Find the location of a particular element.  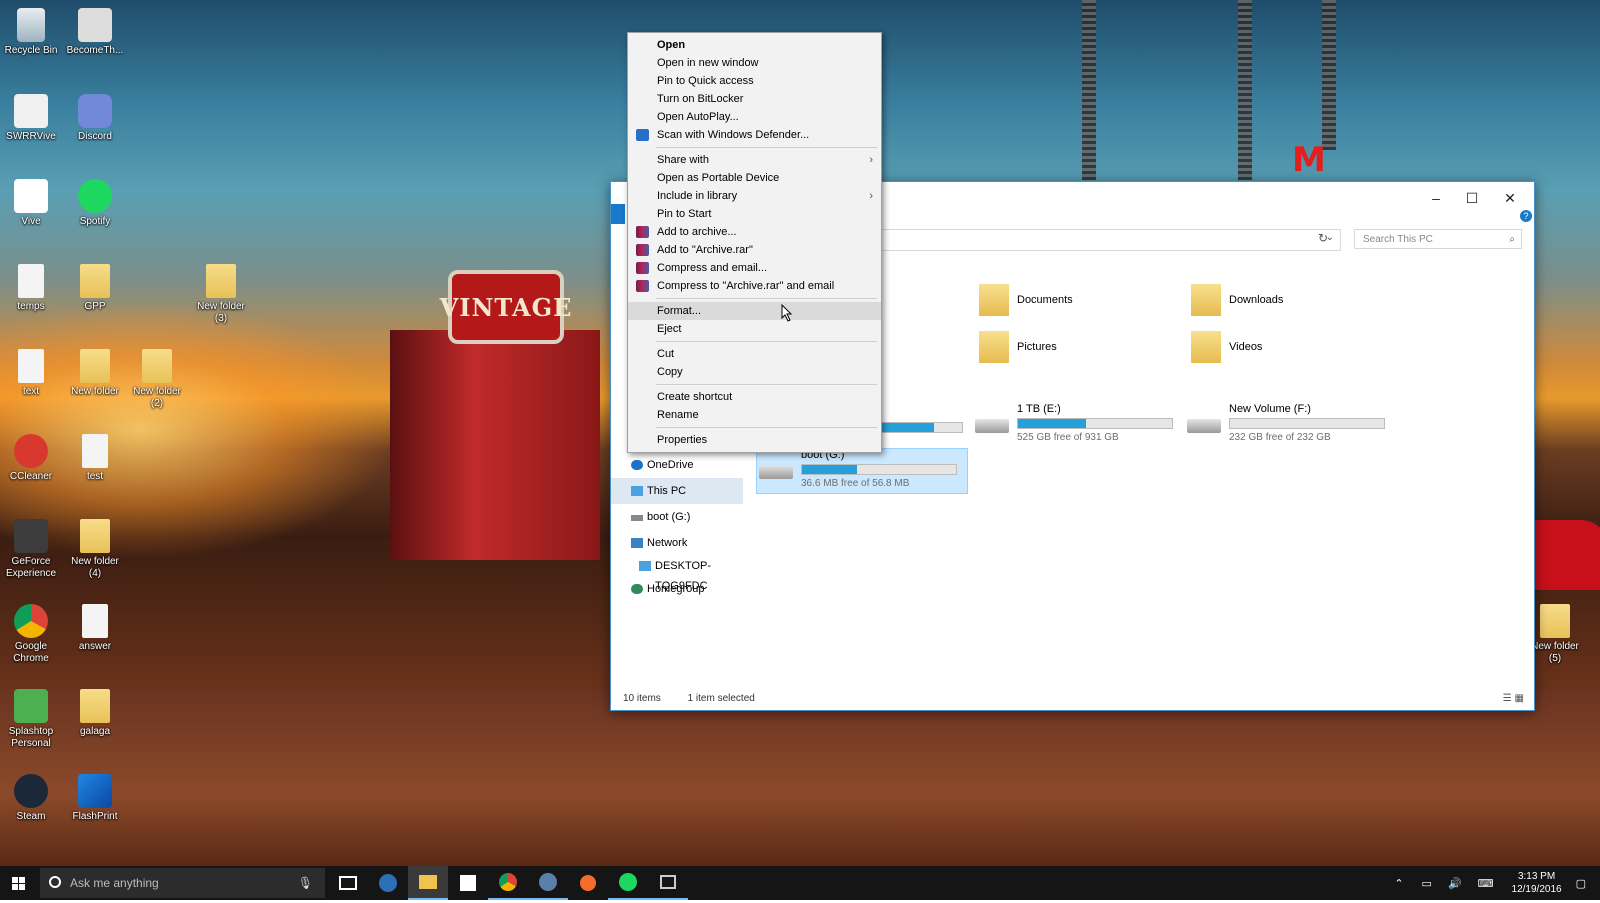

folder-videos: Videos is located at coordinates (1291, 349).